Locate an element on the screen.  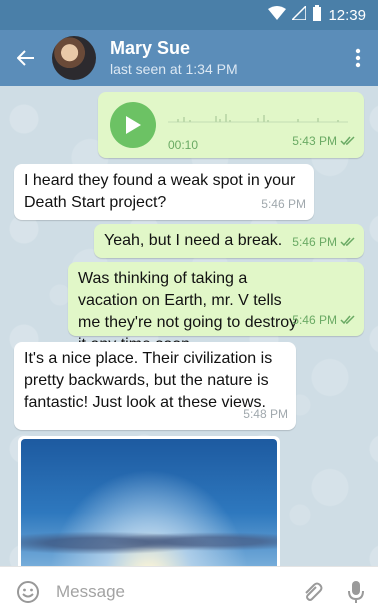
message-meta: 5:48 PM is located at coordinates (265, 414).